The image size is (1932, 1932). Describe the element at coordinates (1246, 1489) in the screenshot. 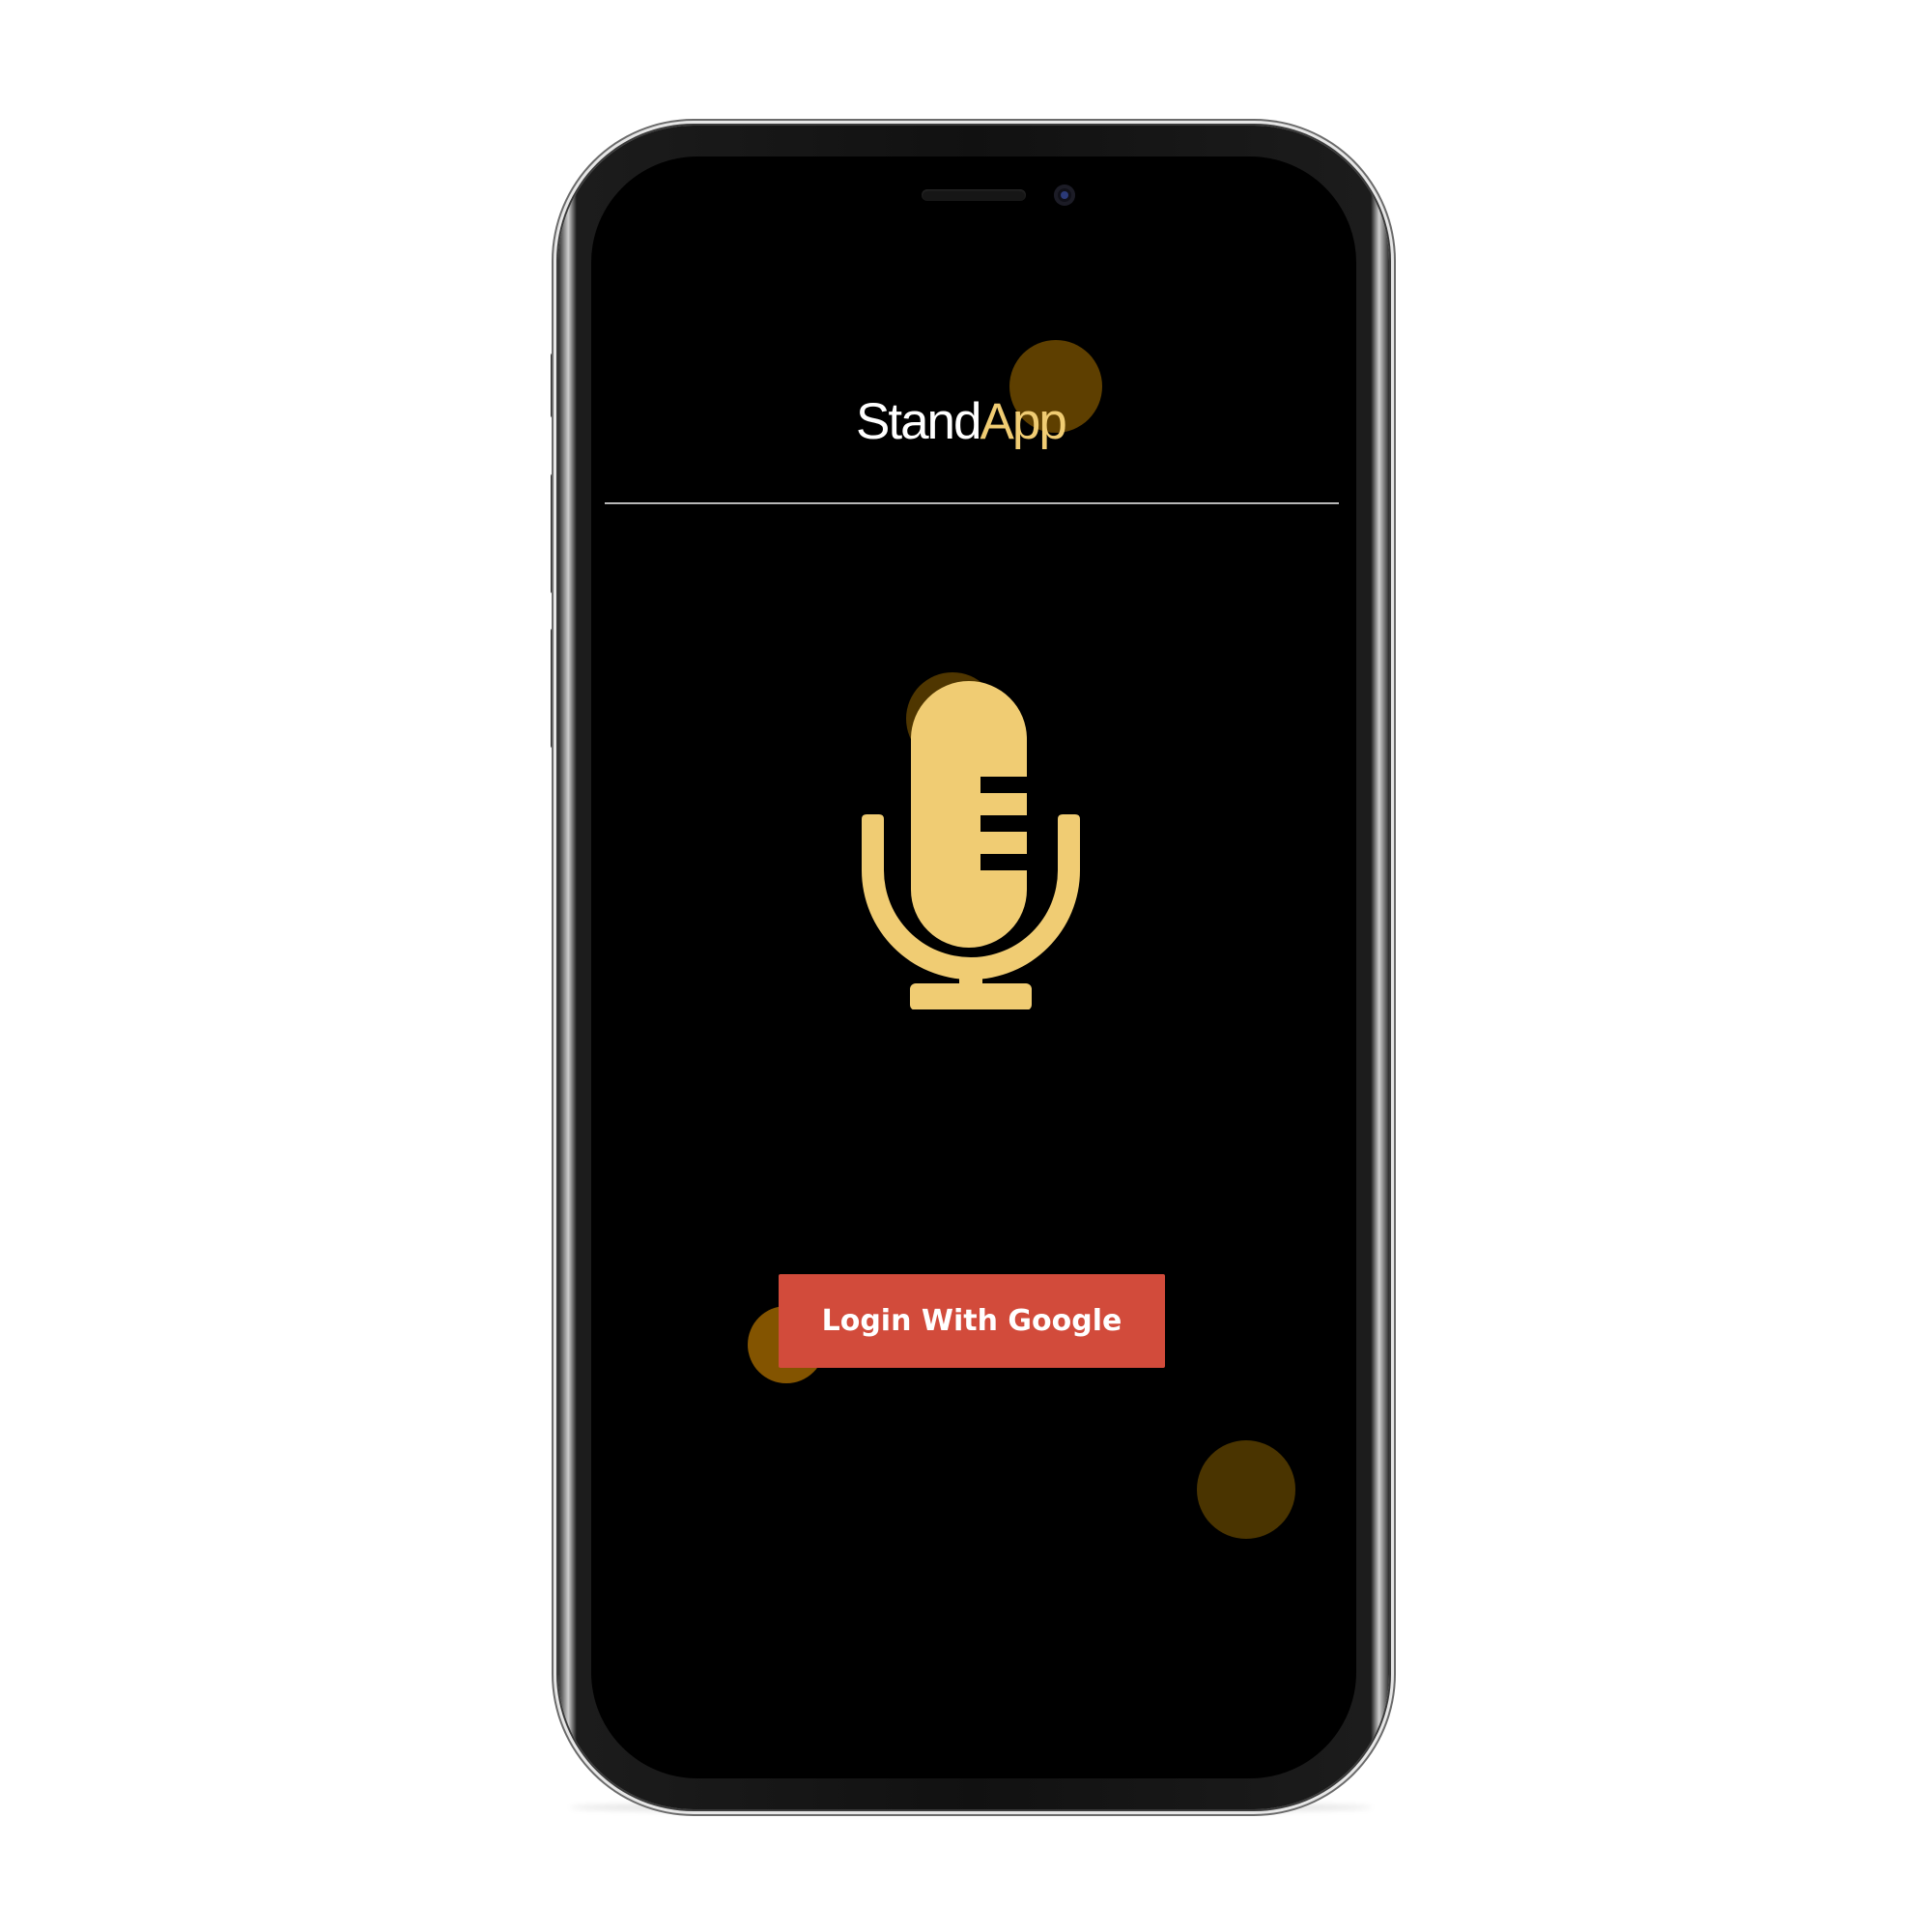

I see `decorative-bubble` at that location.